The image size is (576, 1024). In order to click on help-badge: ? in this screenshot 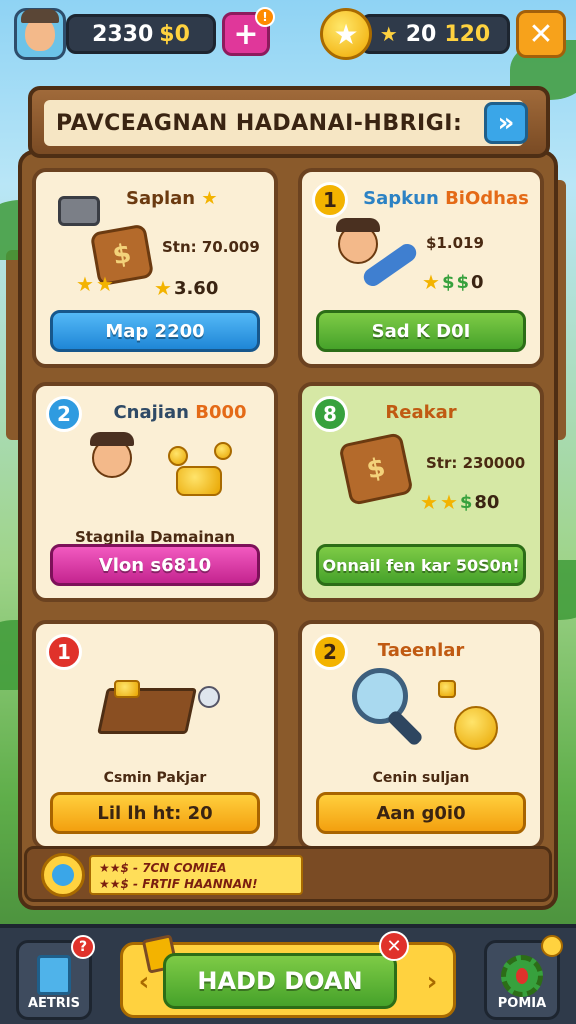, I will do `click(83, 947)`.